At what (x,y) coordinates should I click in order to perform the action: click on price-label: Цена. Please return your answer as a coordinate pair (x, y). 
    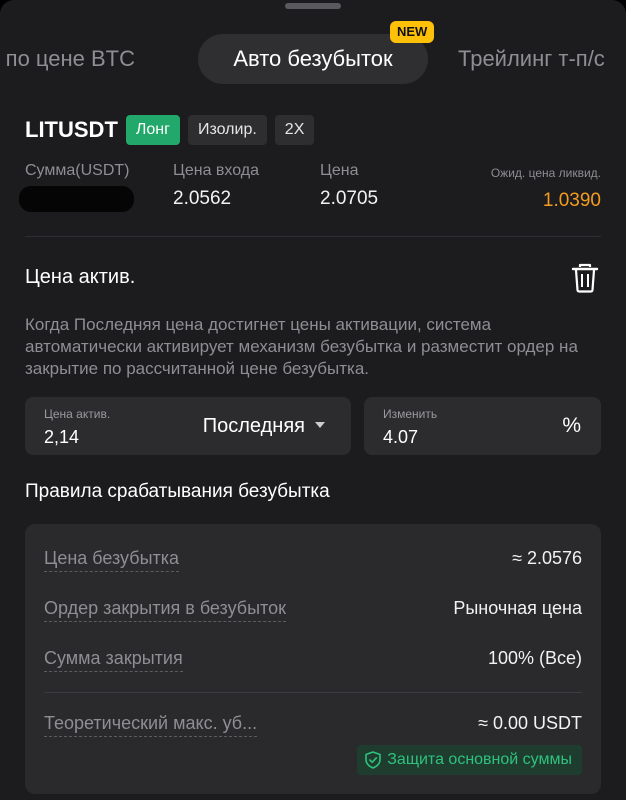
    Looking at the image, I should click on (339, 170).